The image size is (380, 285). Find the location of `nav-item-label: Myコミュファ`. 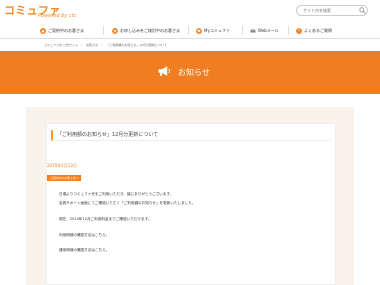

nav-item-label: Myコミュファ is located at coordinates (217, 30).